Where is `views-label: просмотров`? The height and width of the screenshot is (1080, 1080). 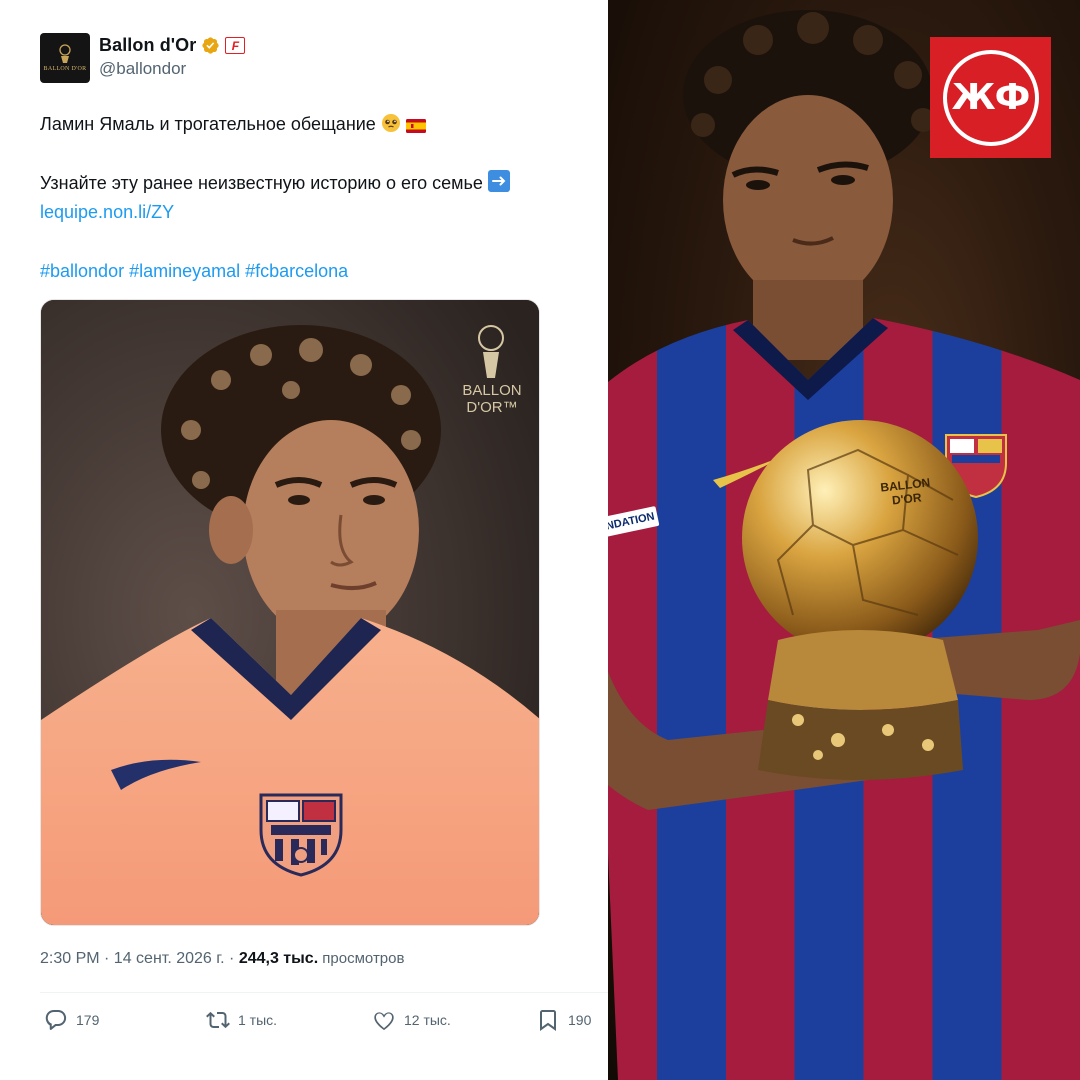
views-label: просмотров is located at coordinates (361, 958).